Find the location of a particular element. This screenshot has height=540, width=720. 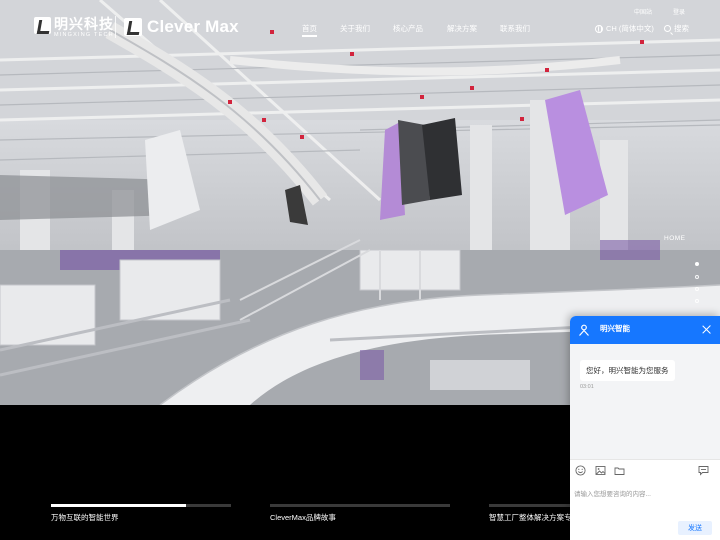

language-label: CH (简体中文) is located at coordinates (630, 28).